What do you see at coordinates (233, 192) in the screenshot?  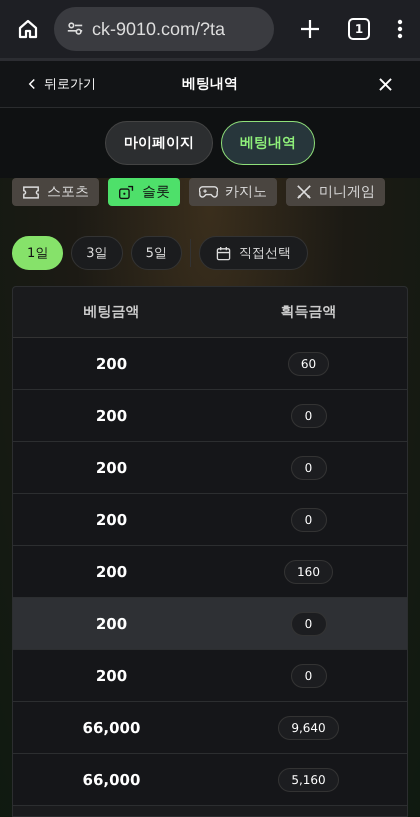 I see `category-chip: 카지노` at bounding box center [233, 192].